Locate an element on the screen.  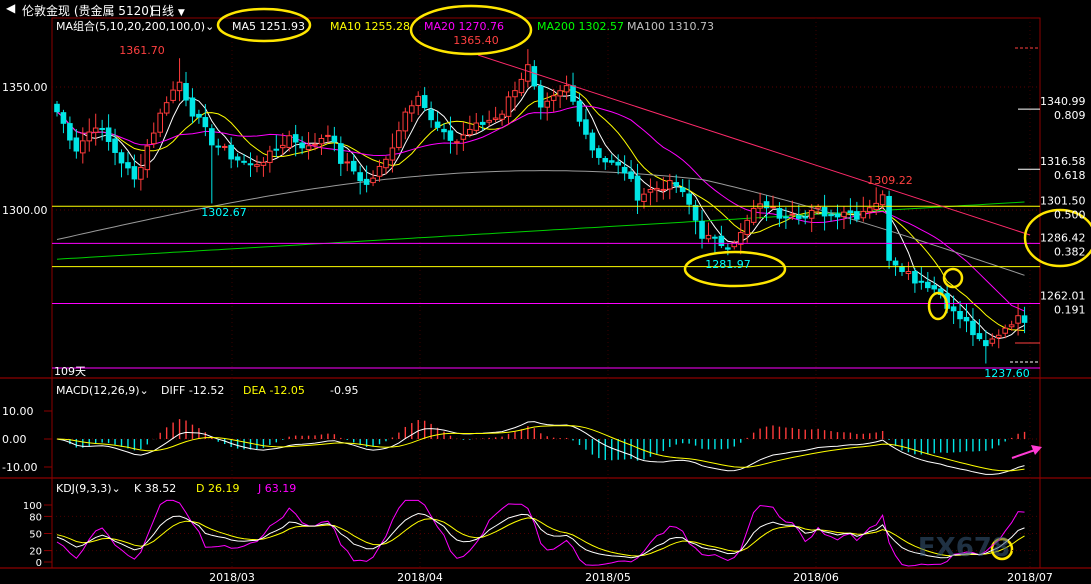
fib-ratio-label: 0.500 is located at coordinates (1070, 214).